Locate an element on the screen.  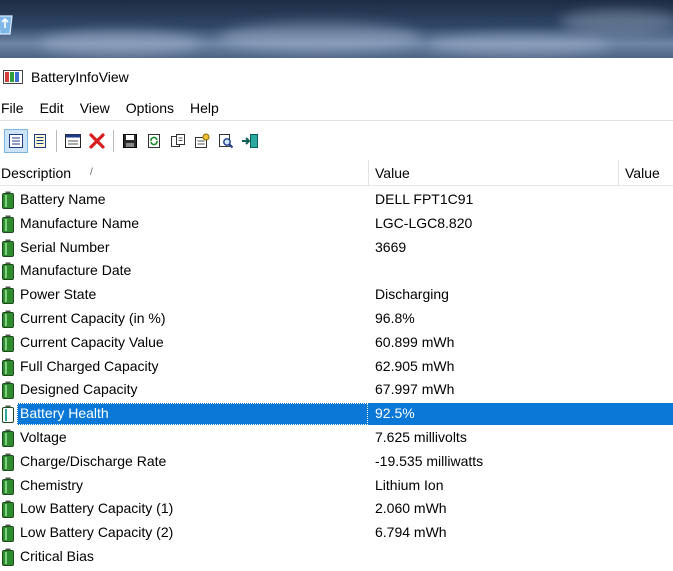
row-value: 96.8% is located at coordinates (395, 317).